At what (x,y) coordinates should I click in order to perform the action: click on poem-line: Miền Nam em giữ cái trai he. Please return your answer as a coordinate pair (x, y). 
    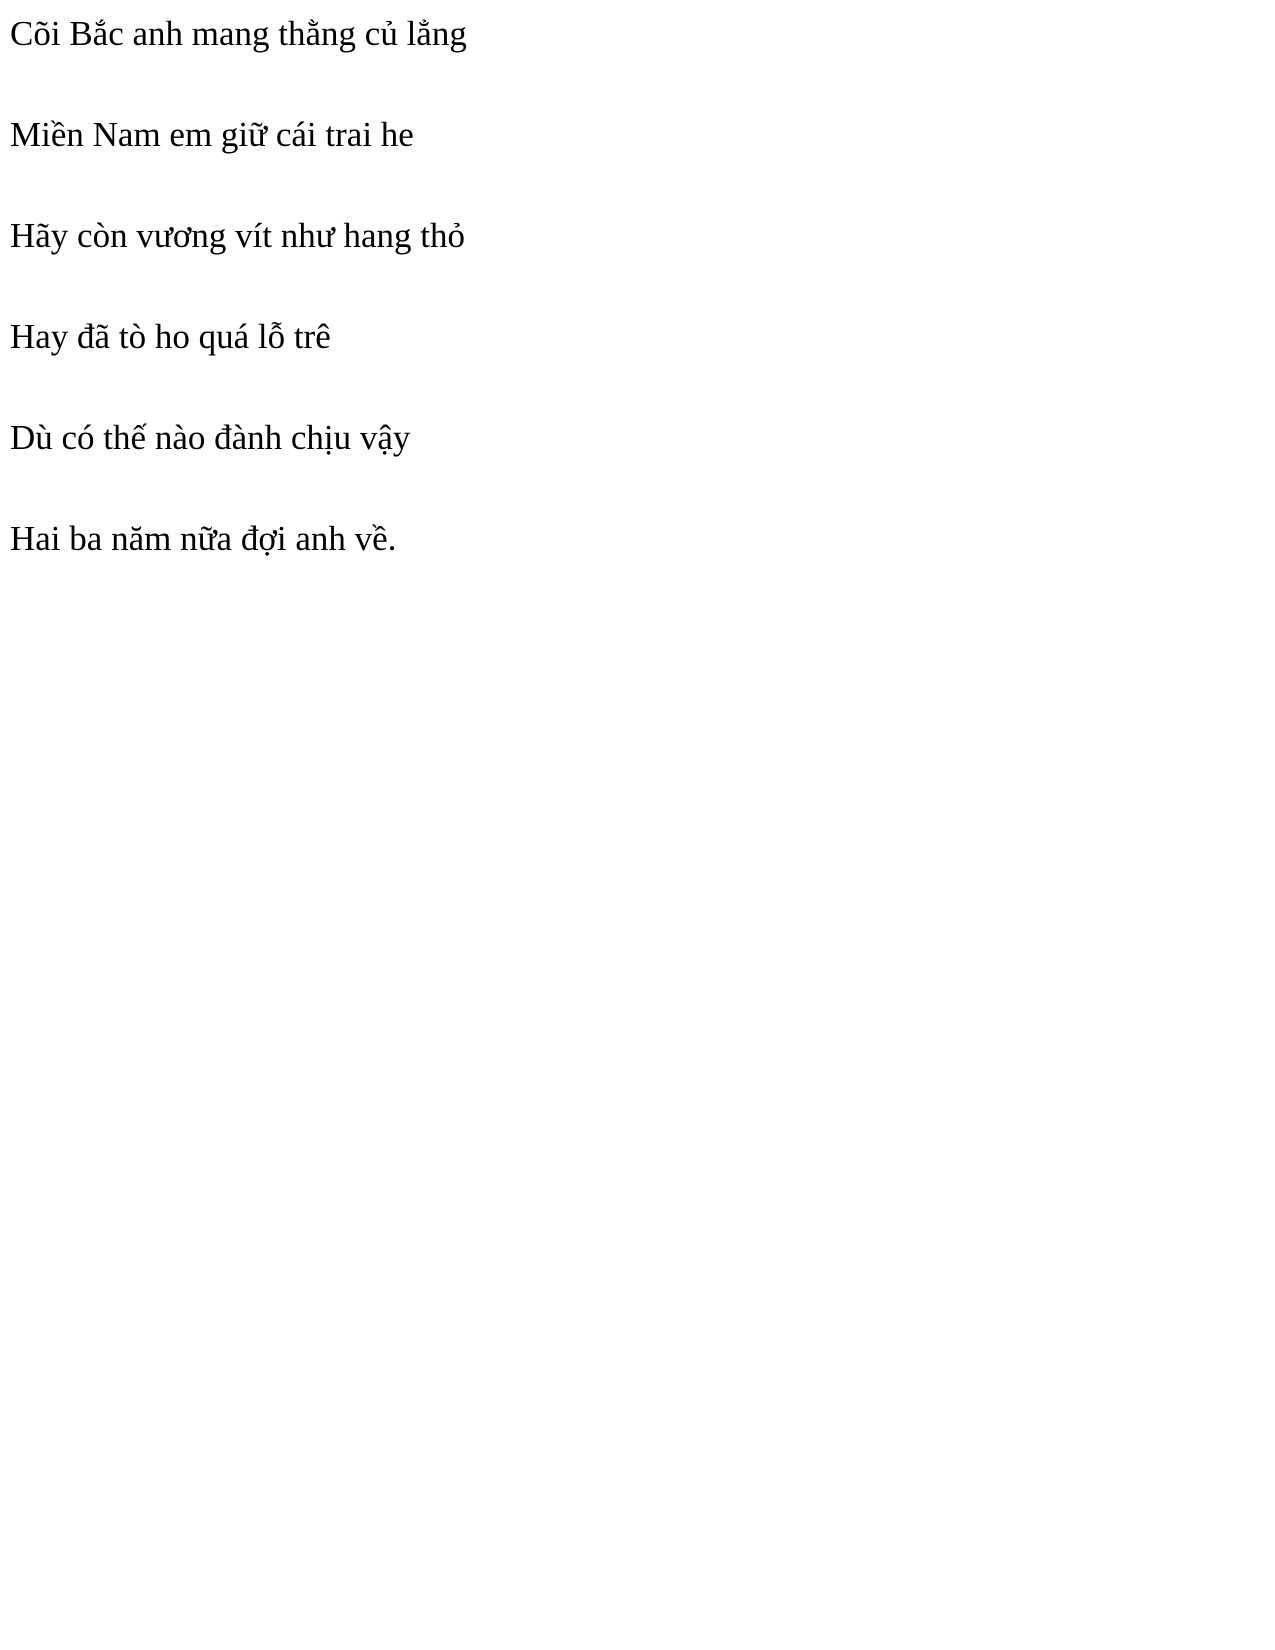
    Looking at the image, I should click on (212, 134).